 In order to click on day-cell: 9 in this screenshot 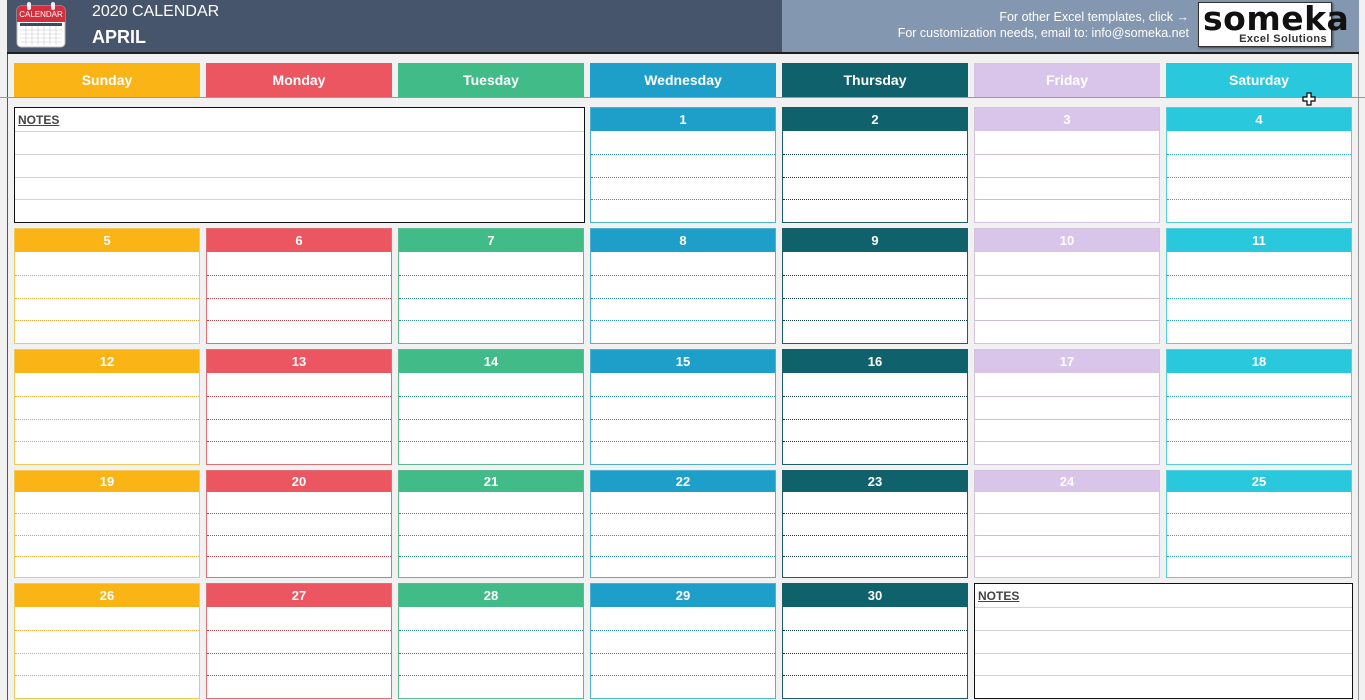, I will do `click(875, 286)`.